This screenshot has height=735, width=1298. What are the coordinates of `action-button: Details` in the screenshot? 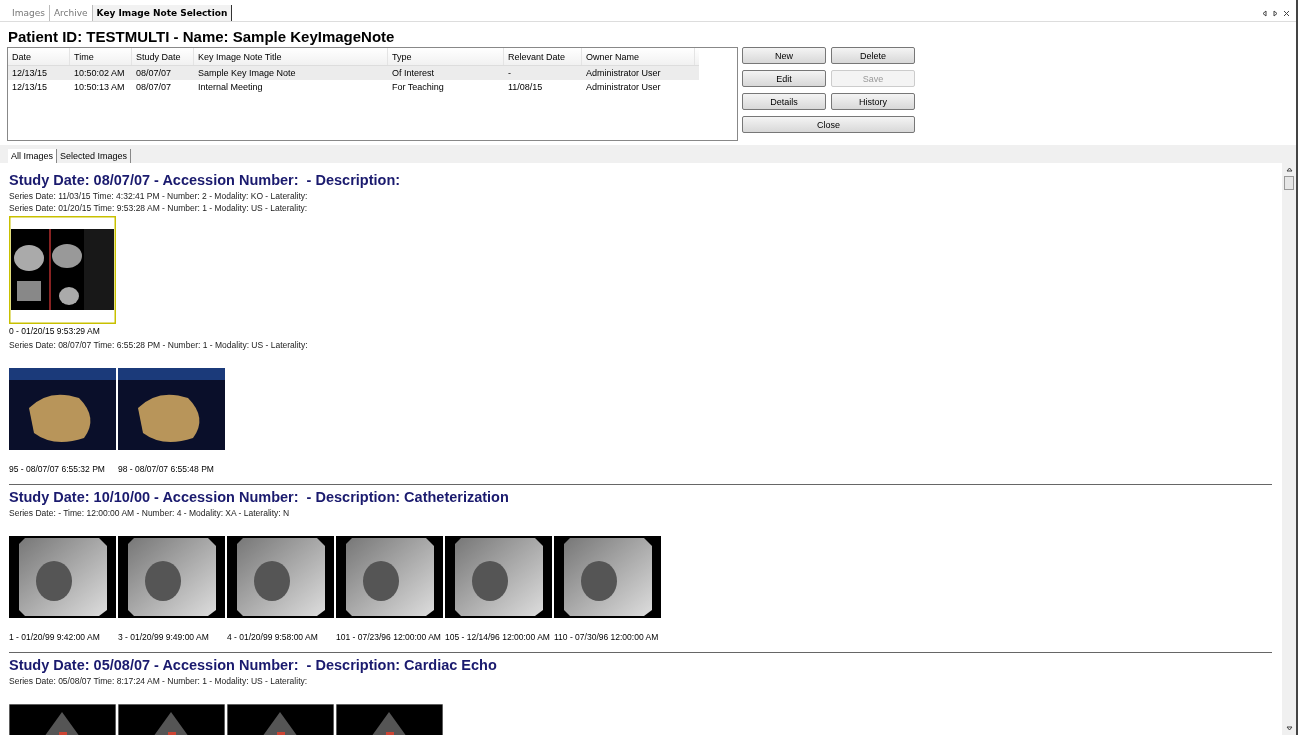 It's located at (784, 101).